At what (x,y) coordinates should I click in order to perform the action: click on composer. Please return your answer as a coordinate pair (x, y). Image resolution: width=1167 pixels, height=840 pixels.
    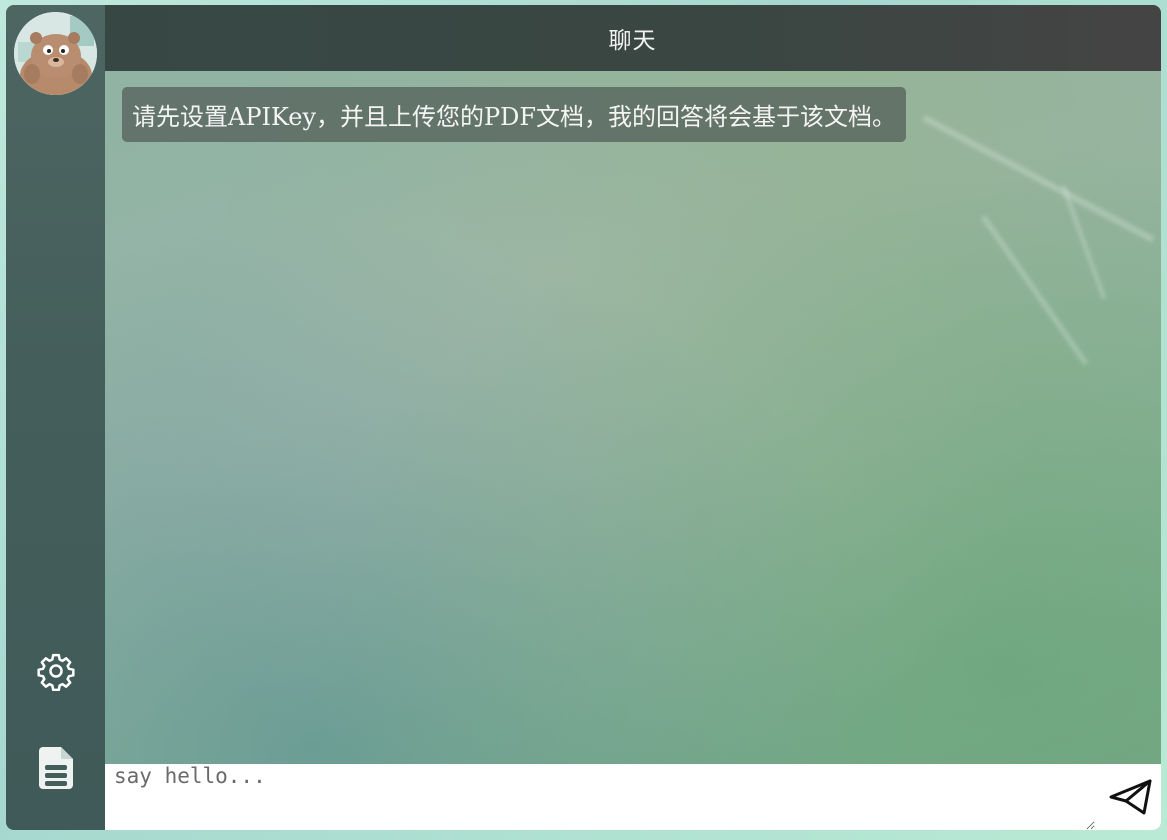
    Looking at the image, I should click on (633, 797).